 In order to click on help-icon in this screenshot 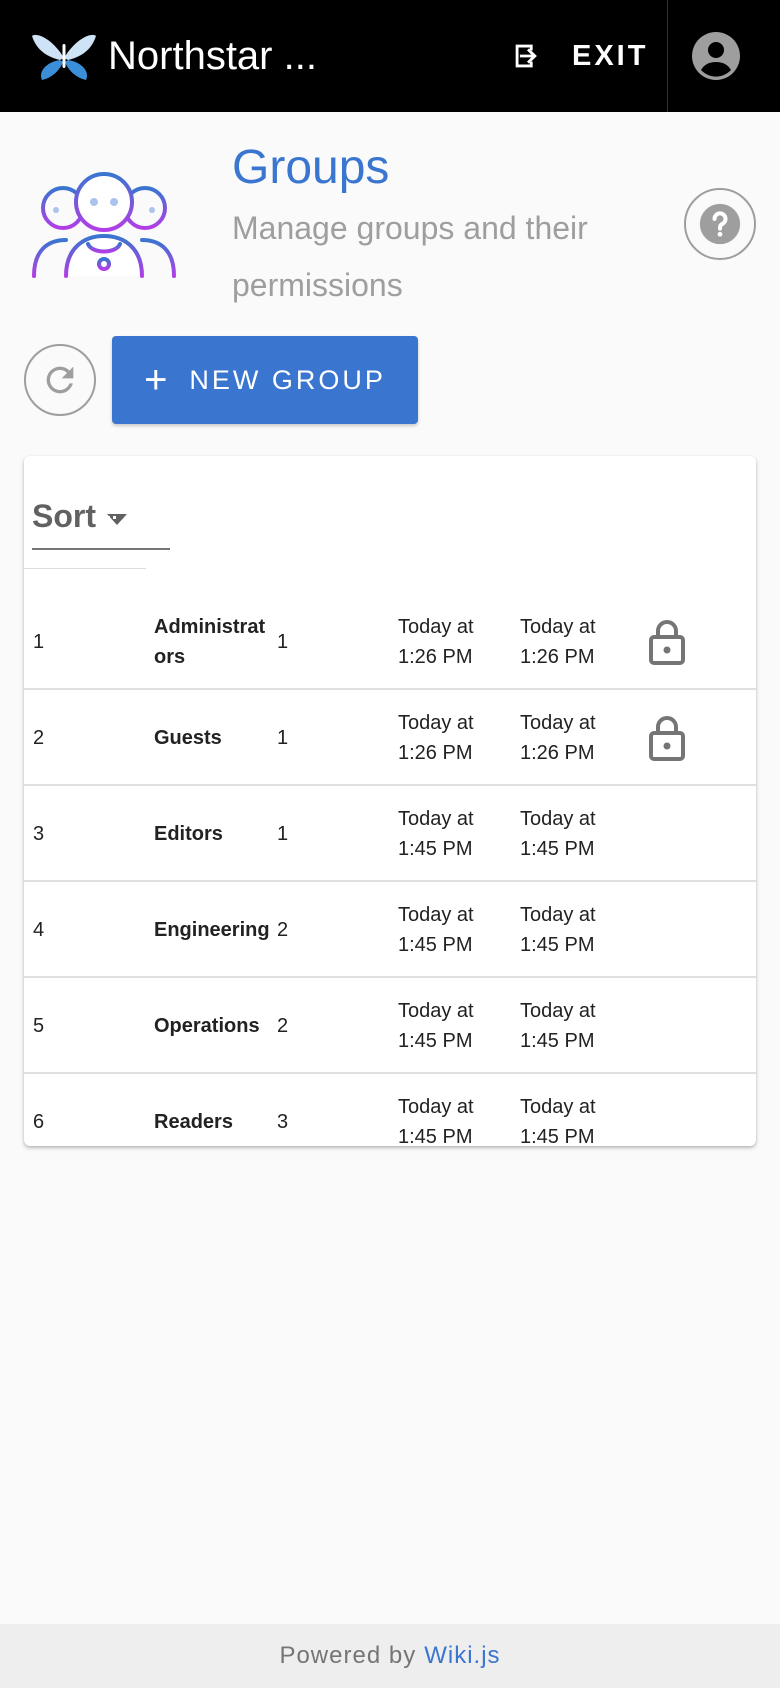, I will do `click(720, 224)`.